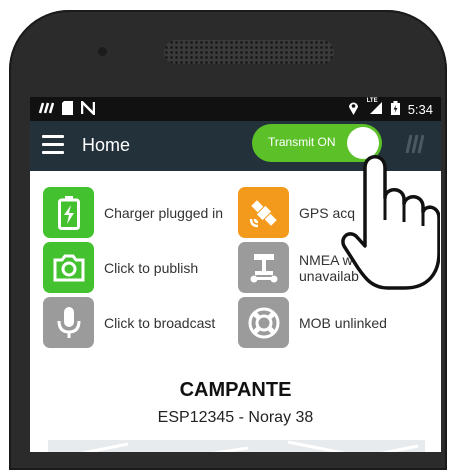 The image size is (458, 470). Describe the element at coordinates (236, 446) in the screenshot. I see `map-preview` at that location.